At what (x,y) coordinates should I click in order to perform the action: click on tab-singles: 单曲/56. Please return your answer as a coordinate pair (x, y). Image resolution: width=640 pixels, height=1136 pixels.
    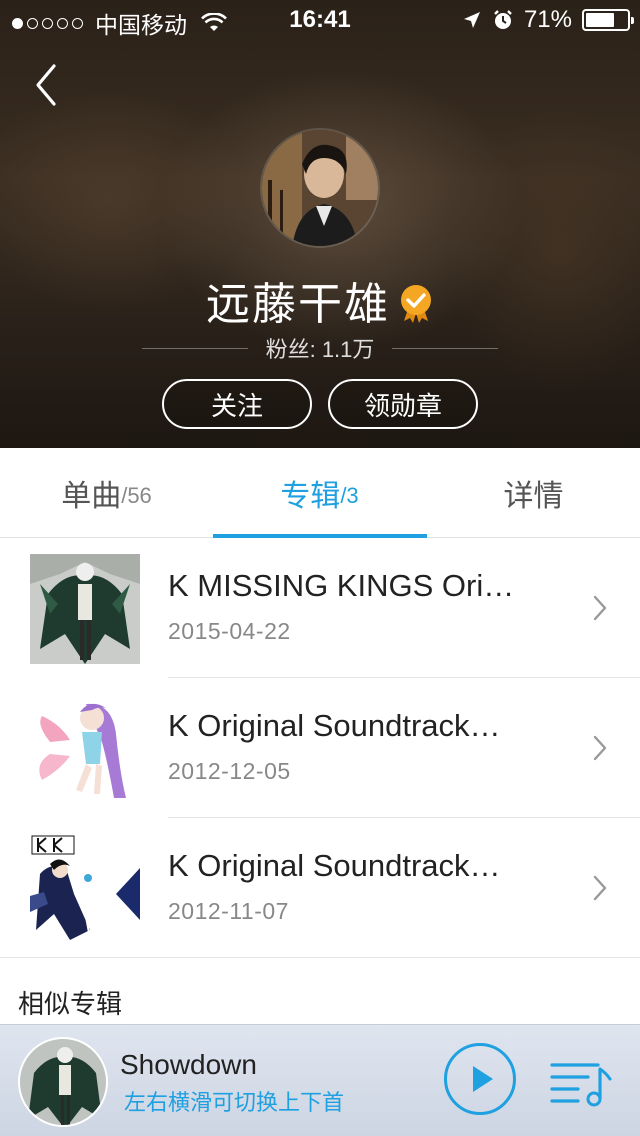
    Looking at the image, I should click on (106, 493).